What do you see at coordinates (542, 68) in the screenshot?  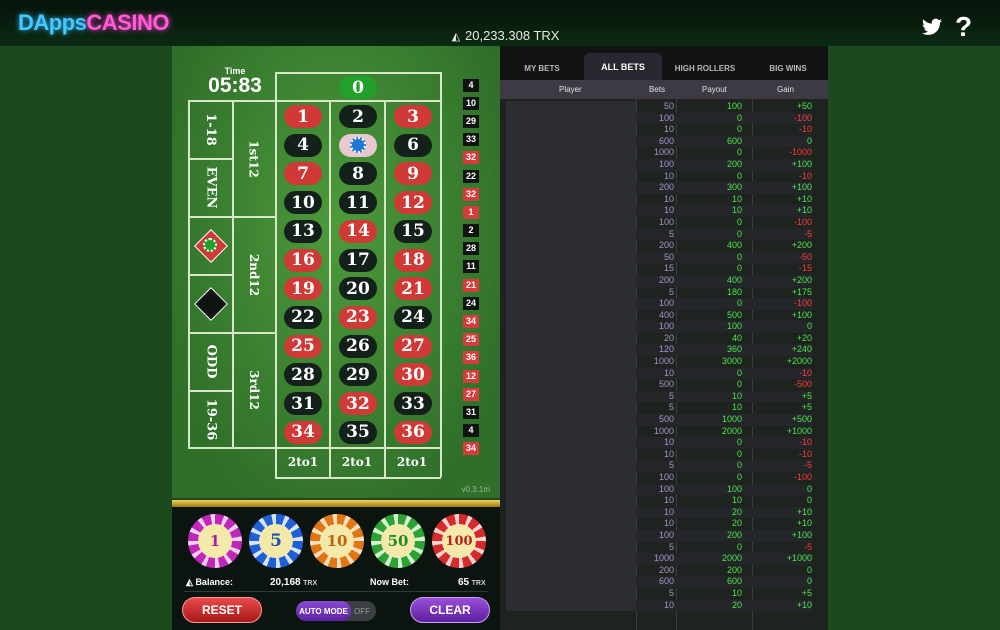 I see `tab-my-bets: MY BETS` at bounding box center [542, 68].